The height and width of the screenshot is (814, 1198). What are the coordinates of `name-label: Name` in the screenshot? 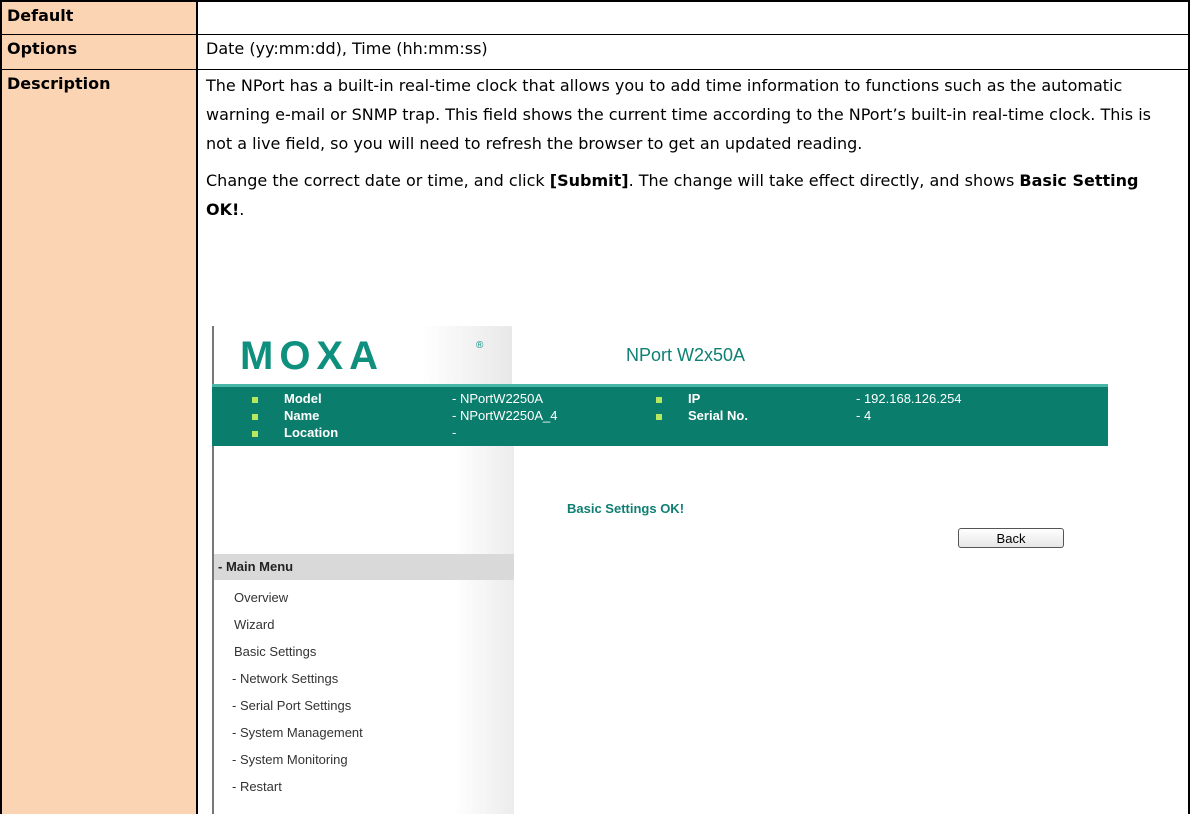 It's located at (302, 415).